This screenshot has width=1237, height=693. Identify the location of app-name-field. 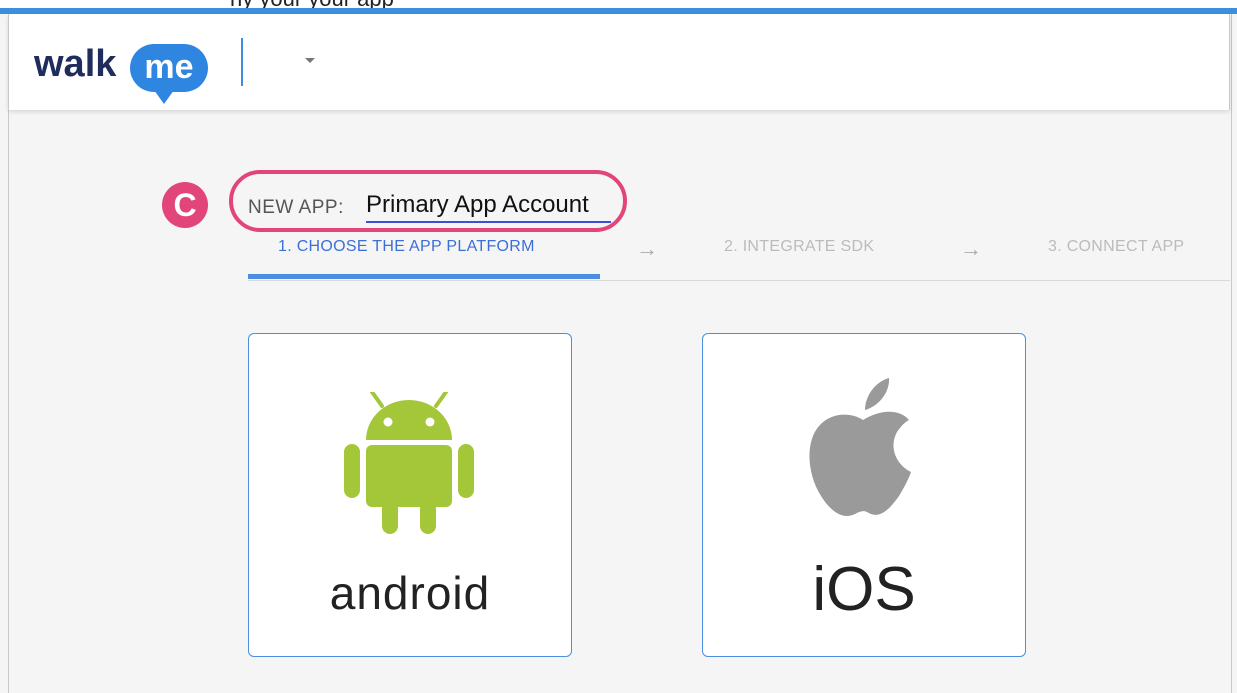
(488, 207).